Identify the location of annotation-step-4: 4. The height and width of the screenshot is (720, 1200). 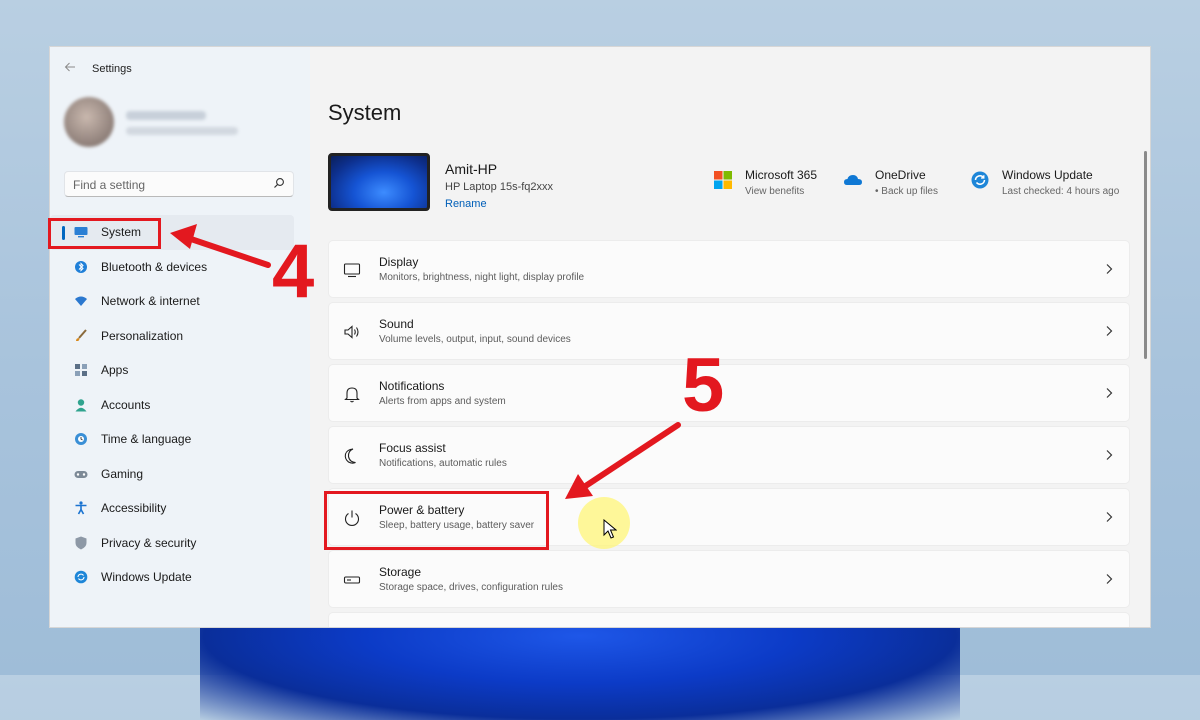
(293, 271).